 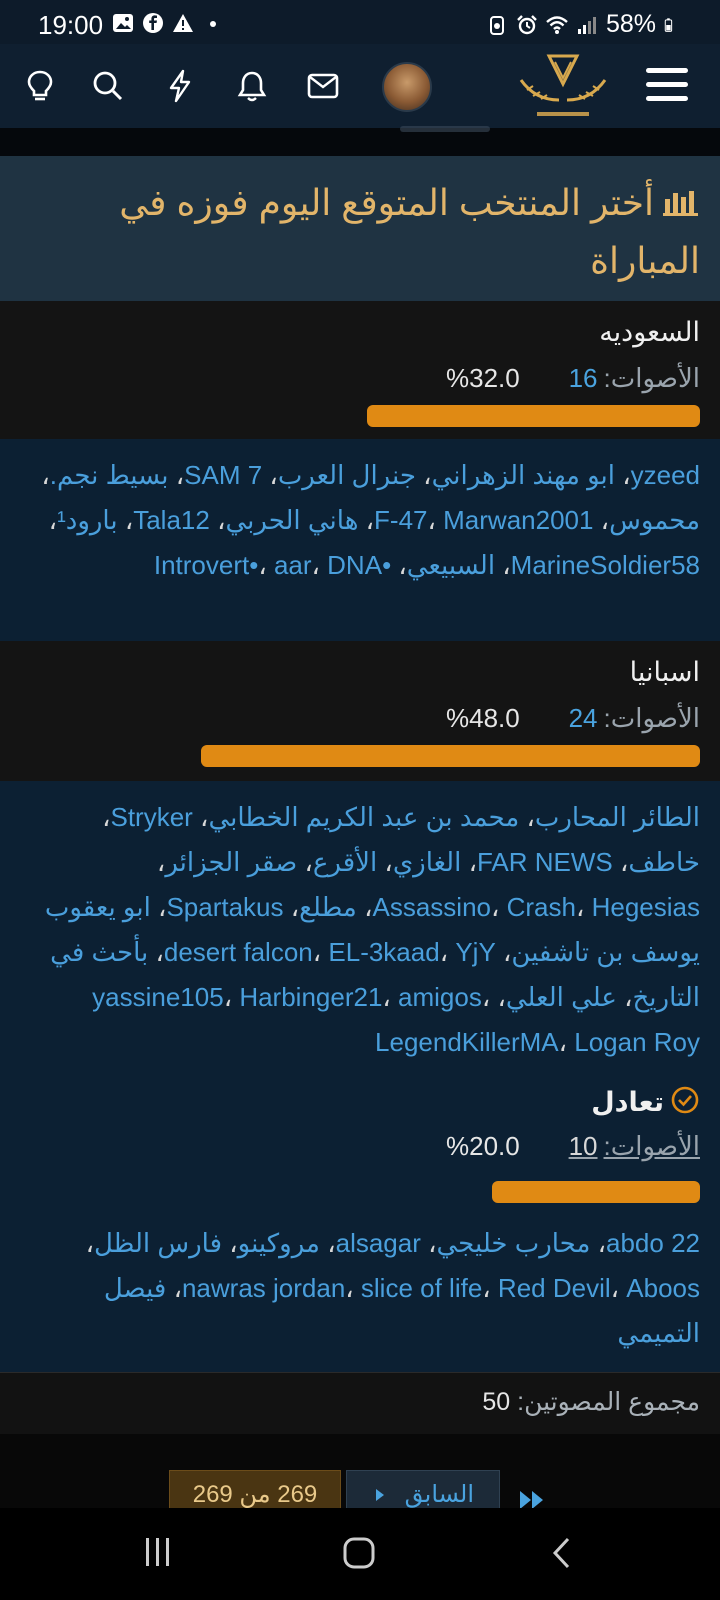 I want to click on voter-link: SAM 7, so click(x=223, y=475).